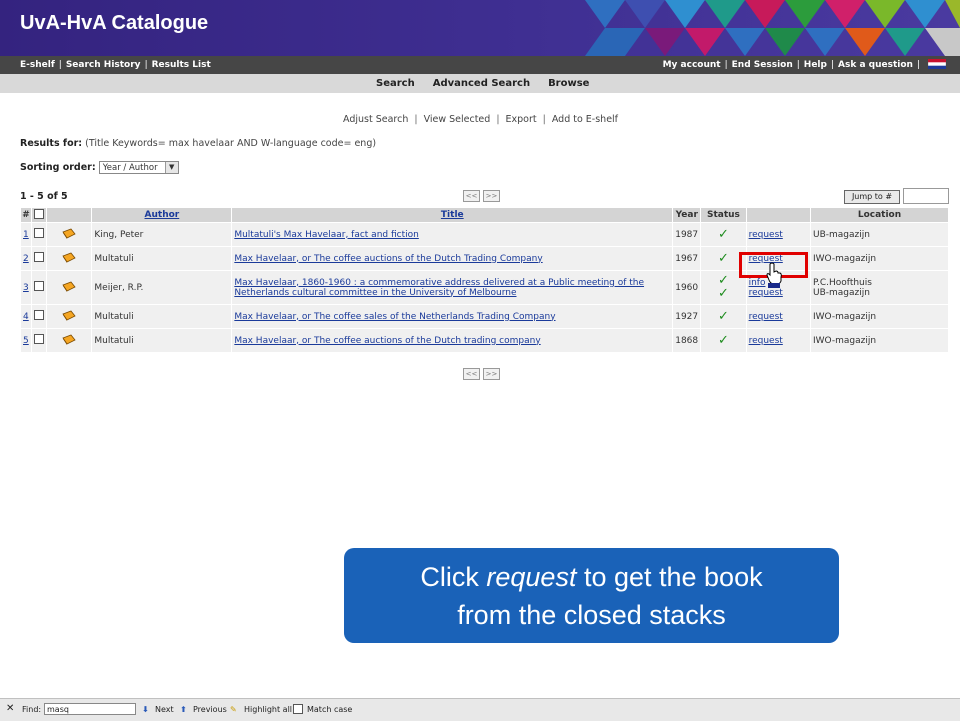  I want to click on jump-to-input, so click(926, 196).